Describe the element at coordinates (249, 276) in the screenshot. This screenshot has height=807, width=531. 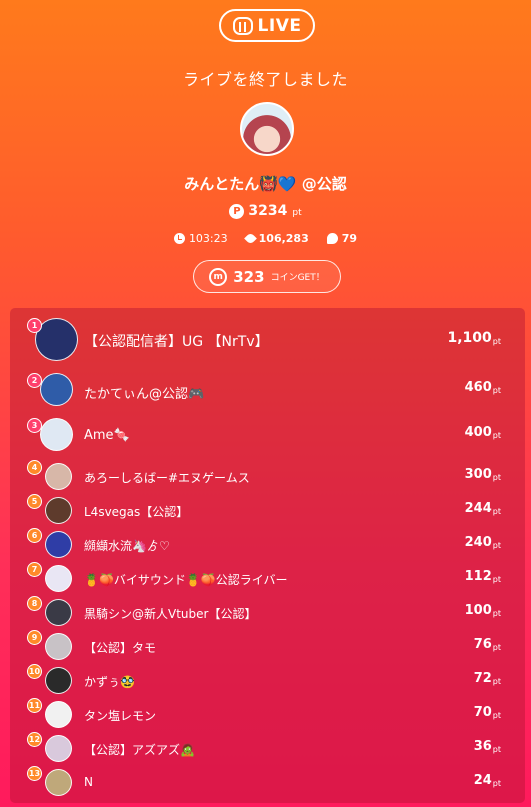
I see `coin-amount: 323` at that location.